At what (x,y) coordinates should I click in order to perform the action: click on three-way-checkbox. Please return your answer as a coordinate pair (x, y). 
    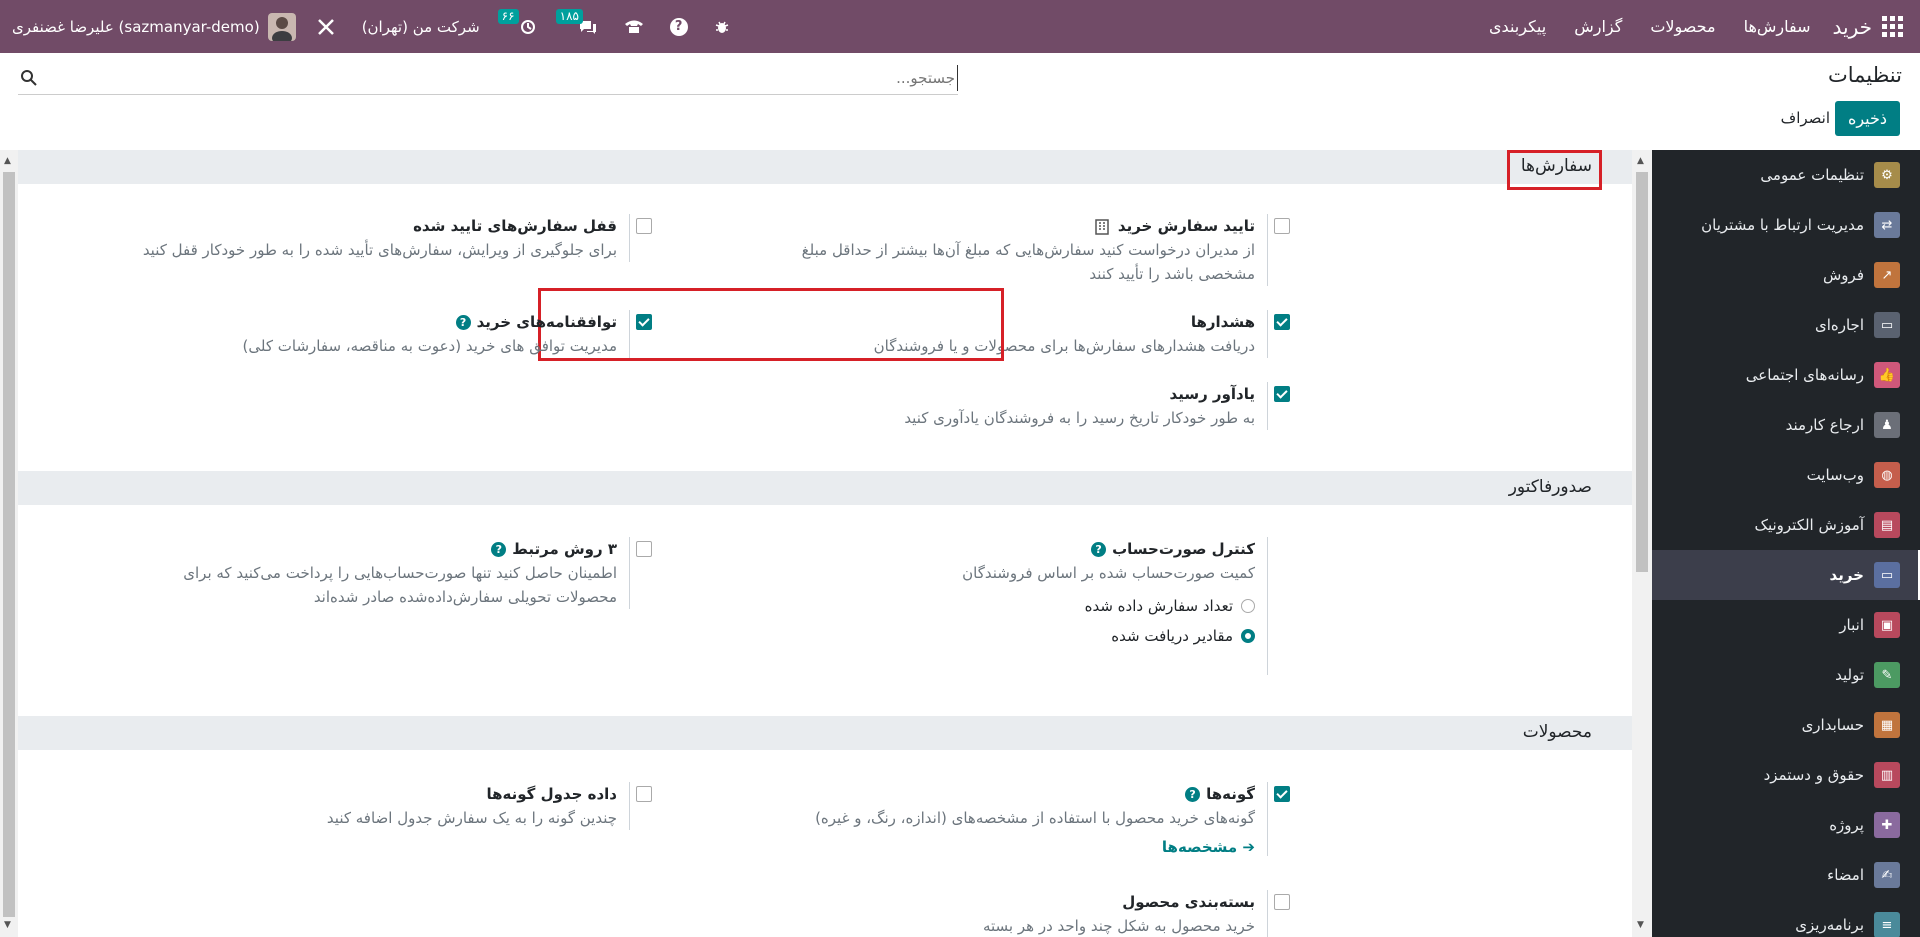
    Looking at the image, I should click on (644, 549).